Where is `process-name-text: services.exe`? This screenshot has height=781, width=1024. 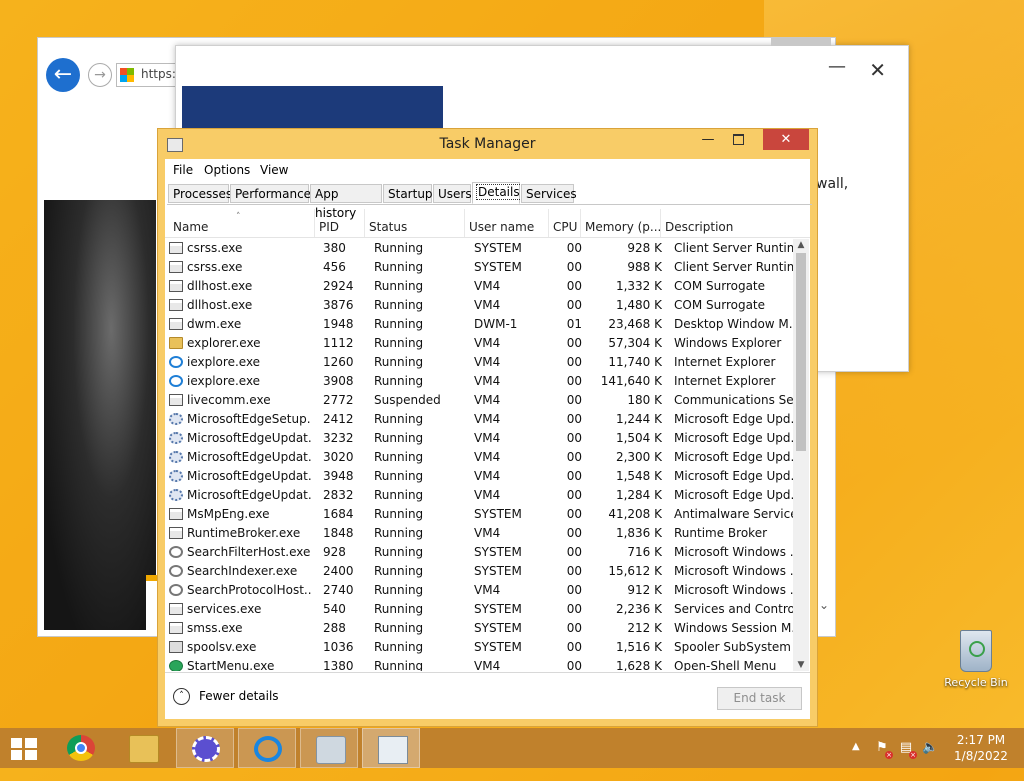 process-name-text: services.exe is located at coordinates (224, 609).